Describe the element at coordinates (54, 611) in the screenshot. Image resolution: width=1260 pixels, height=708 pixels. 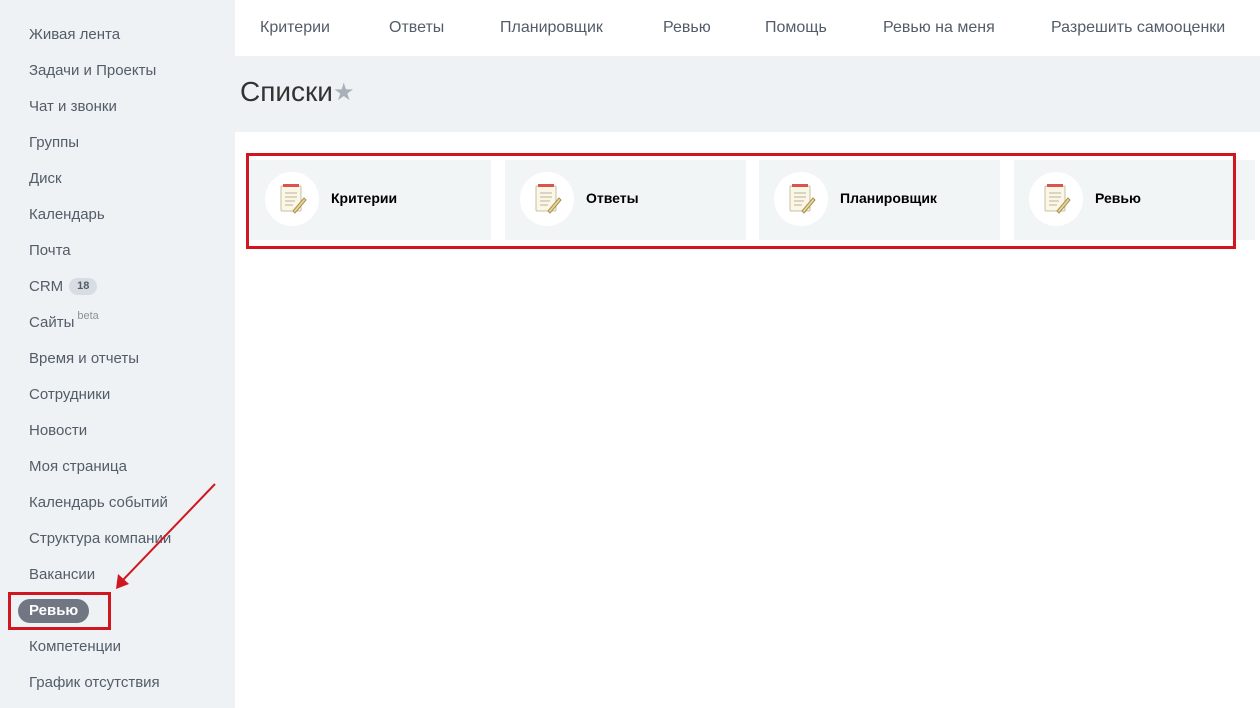
I see `sidebar-item-label: Ревью` at that location.